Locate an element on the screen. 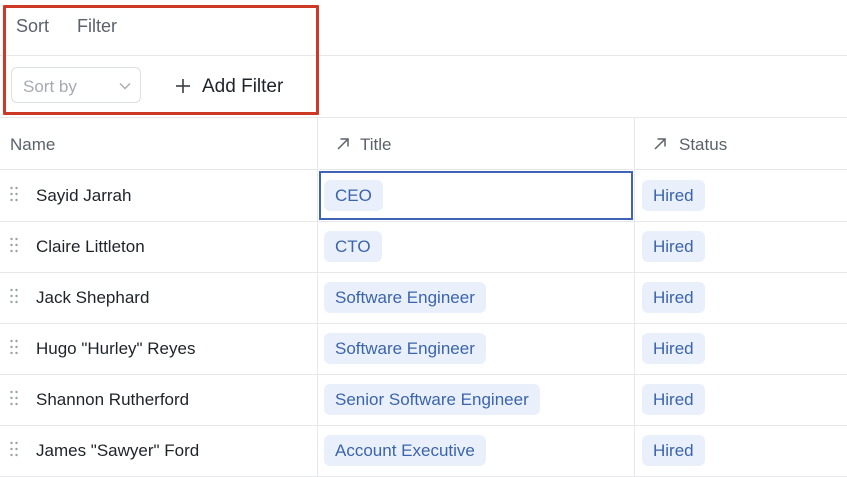 The height and width of the screenshot is (477, 847). table-row: Claire Littleton CTO Hired is located at coordinates (423, 247).